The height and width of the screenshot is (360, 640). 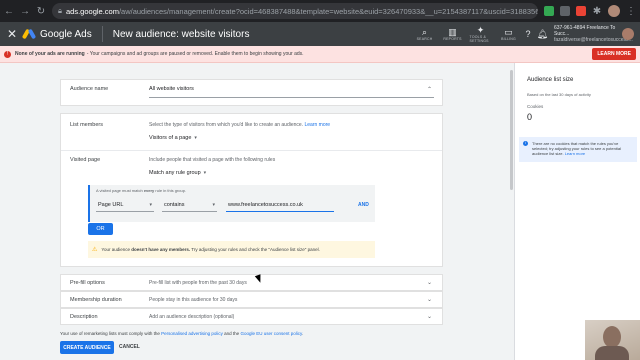 What do you see at coordinates (631, 11) in the screenshot?
I see `menu-icon: ⋮` at bounding box center [631, 11].